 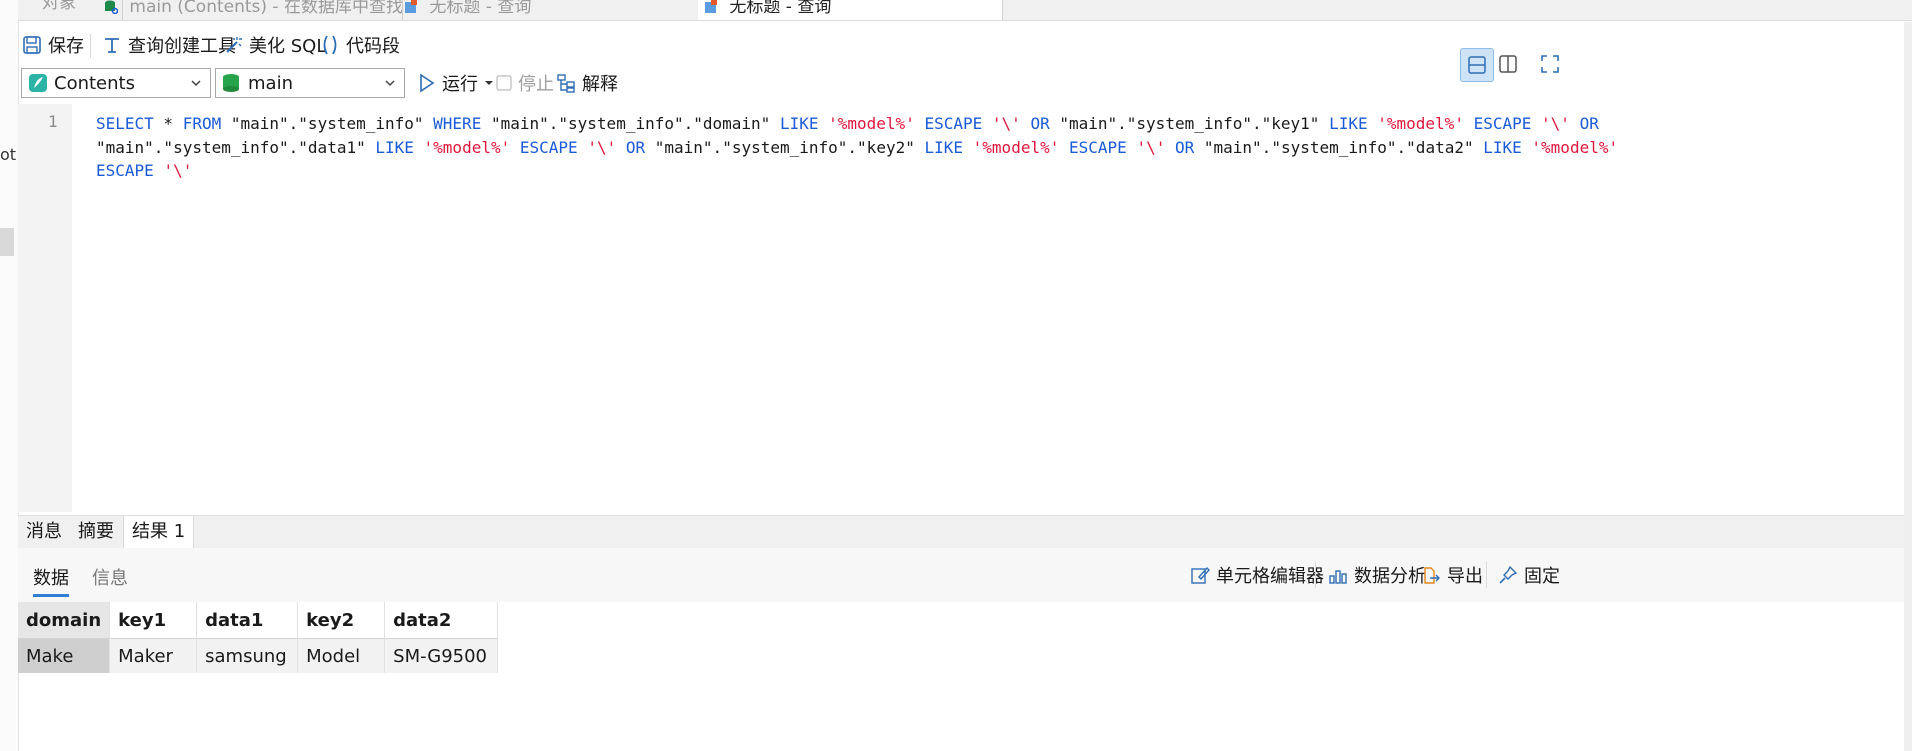 I want to click on export-button: 导出, so click(x=1452, y=575).